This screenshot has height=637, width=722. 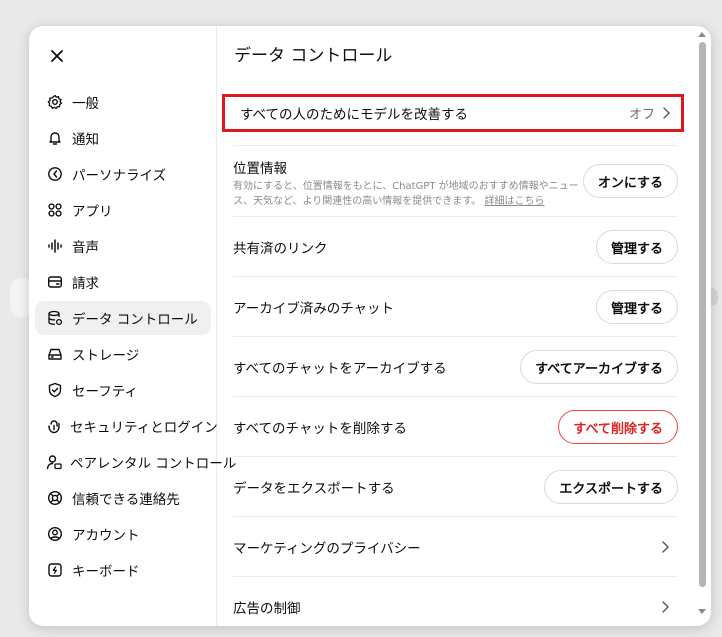 I want to click on location-title: 位置情報, so click(x=260, y=169).